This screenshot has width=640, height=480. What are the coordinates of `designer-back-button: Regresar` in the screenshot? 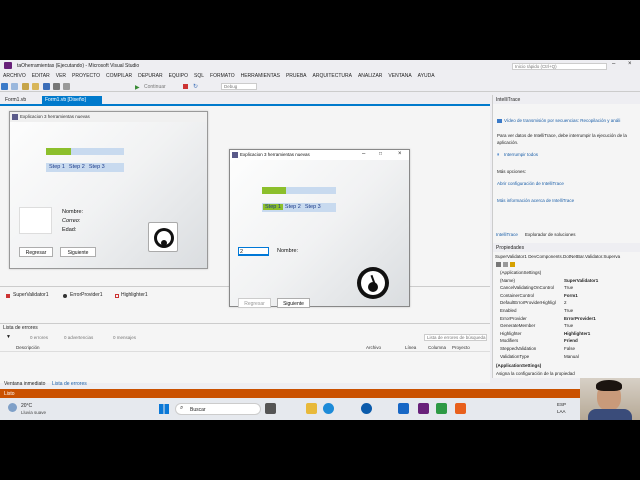 It's located at (36, 252).